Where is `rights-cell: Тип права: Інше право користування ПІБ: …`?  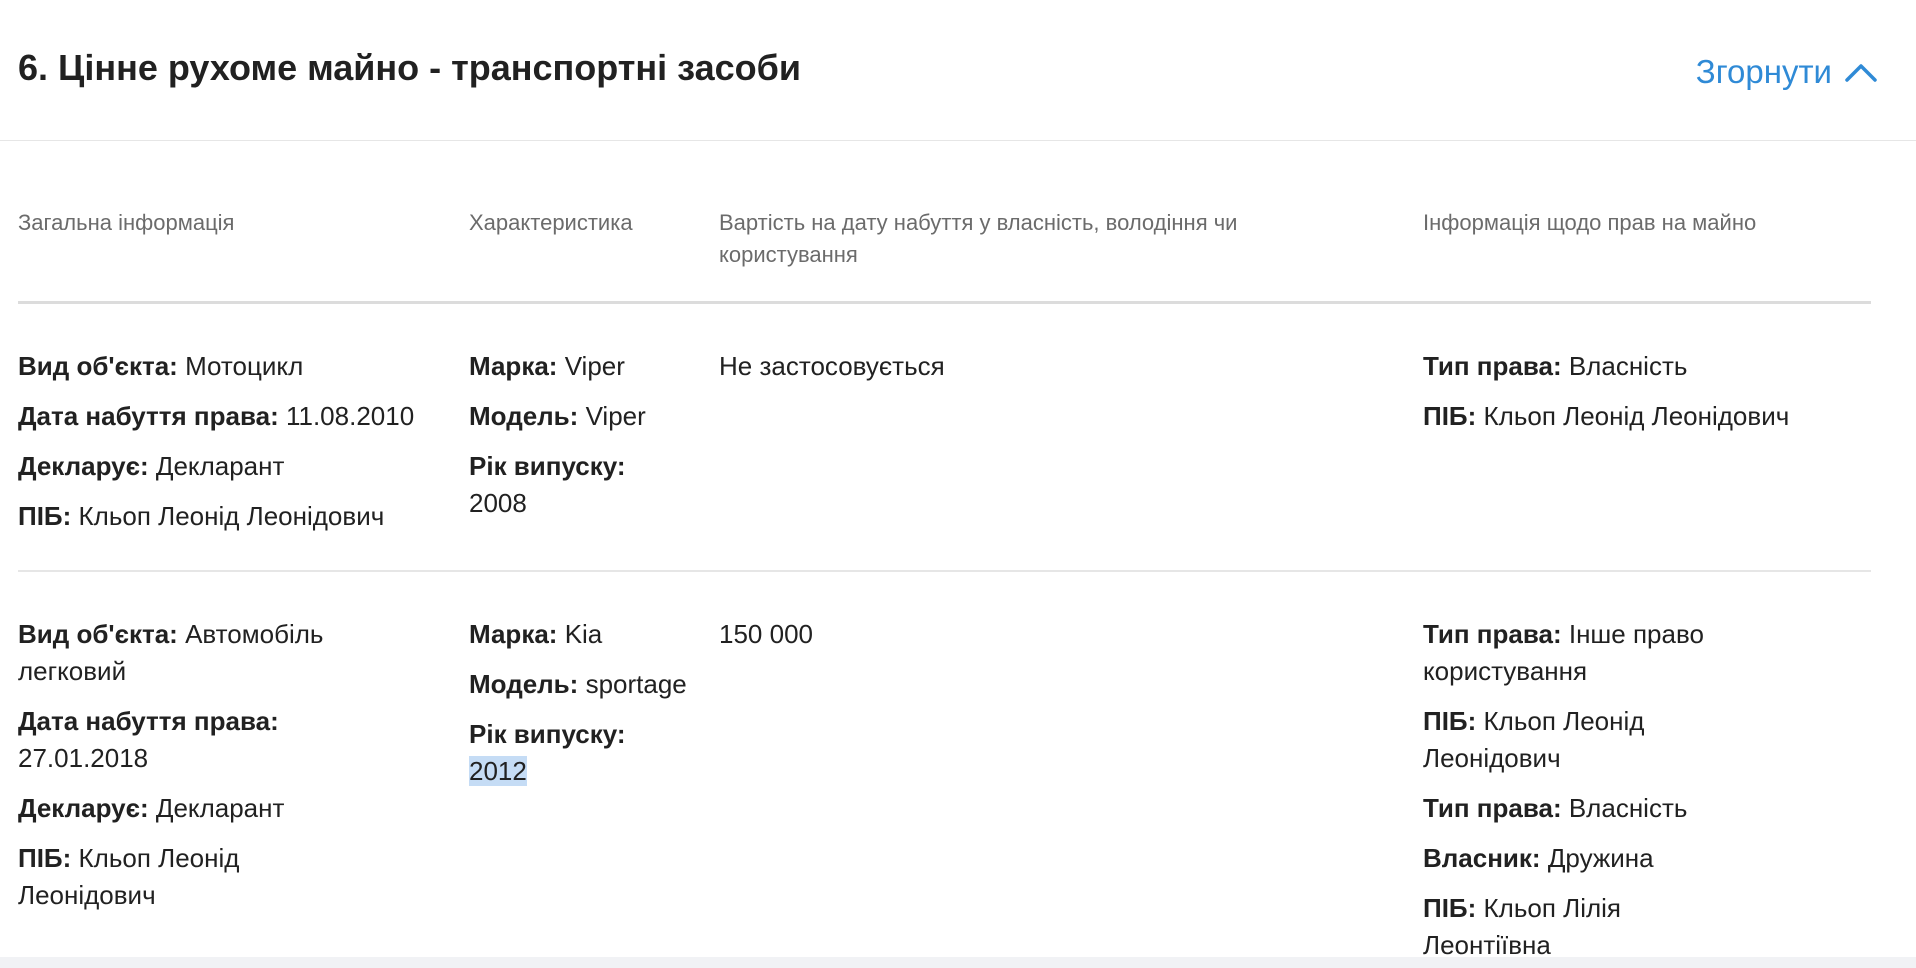
rights-cell: Тип права: Інше право користування ПІБ: … is located at coordinates (1588, 792).